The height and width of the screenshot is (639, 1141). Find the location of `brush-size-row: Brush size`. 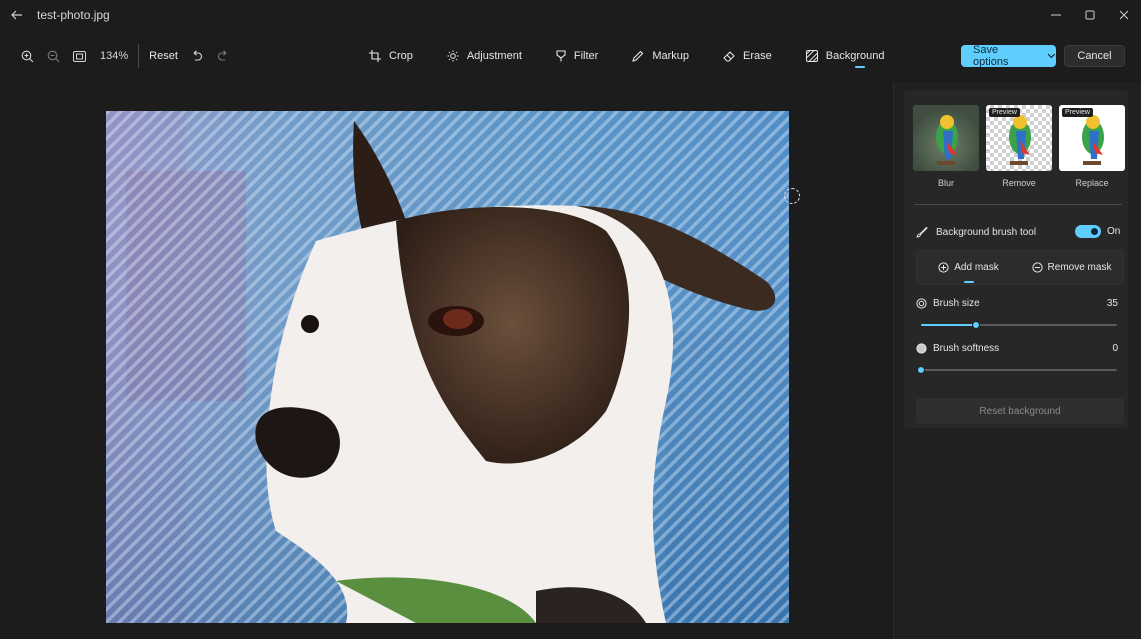

brush-size-row: Brush size is located at coordinates (948, 303).